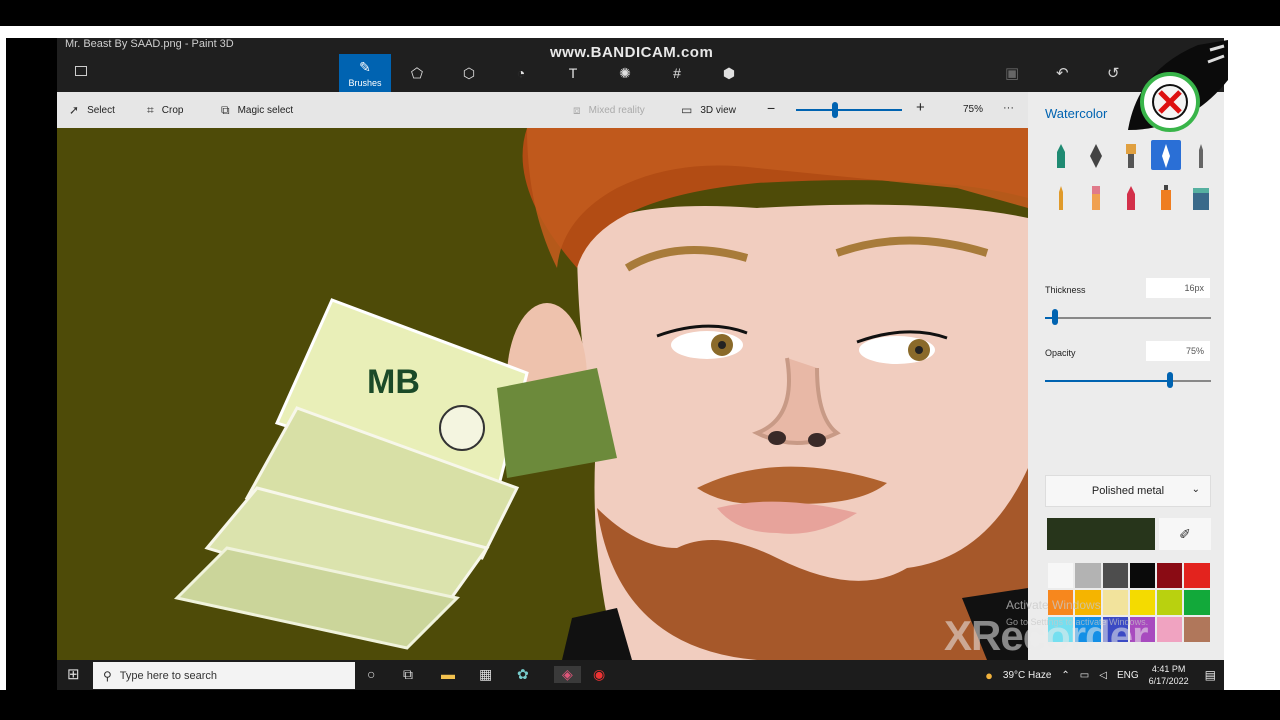 The image size is (1280, 720). I want to click on crop-button: ⌗ Crop, so click(165, 110).